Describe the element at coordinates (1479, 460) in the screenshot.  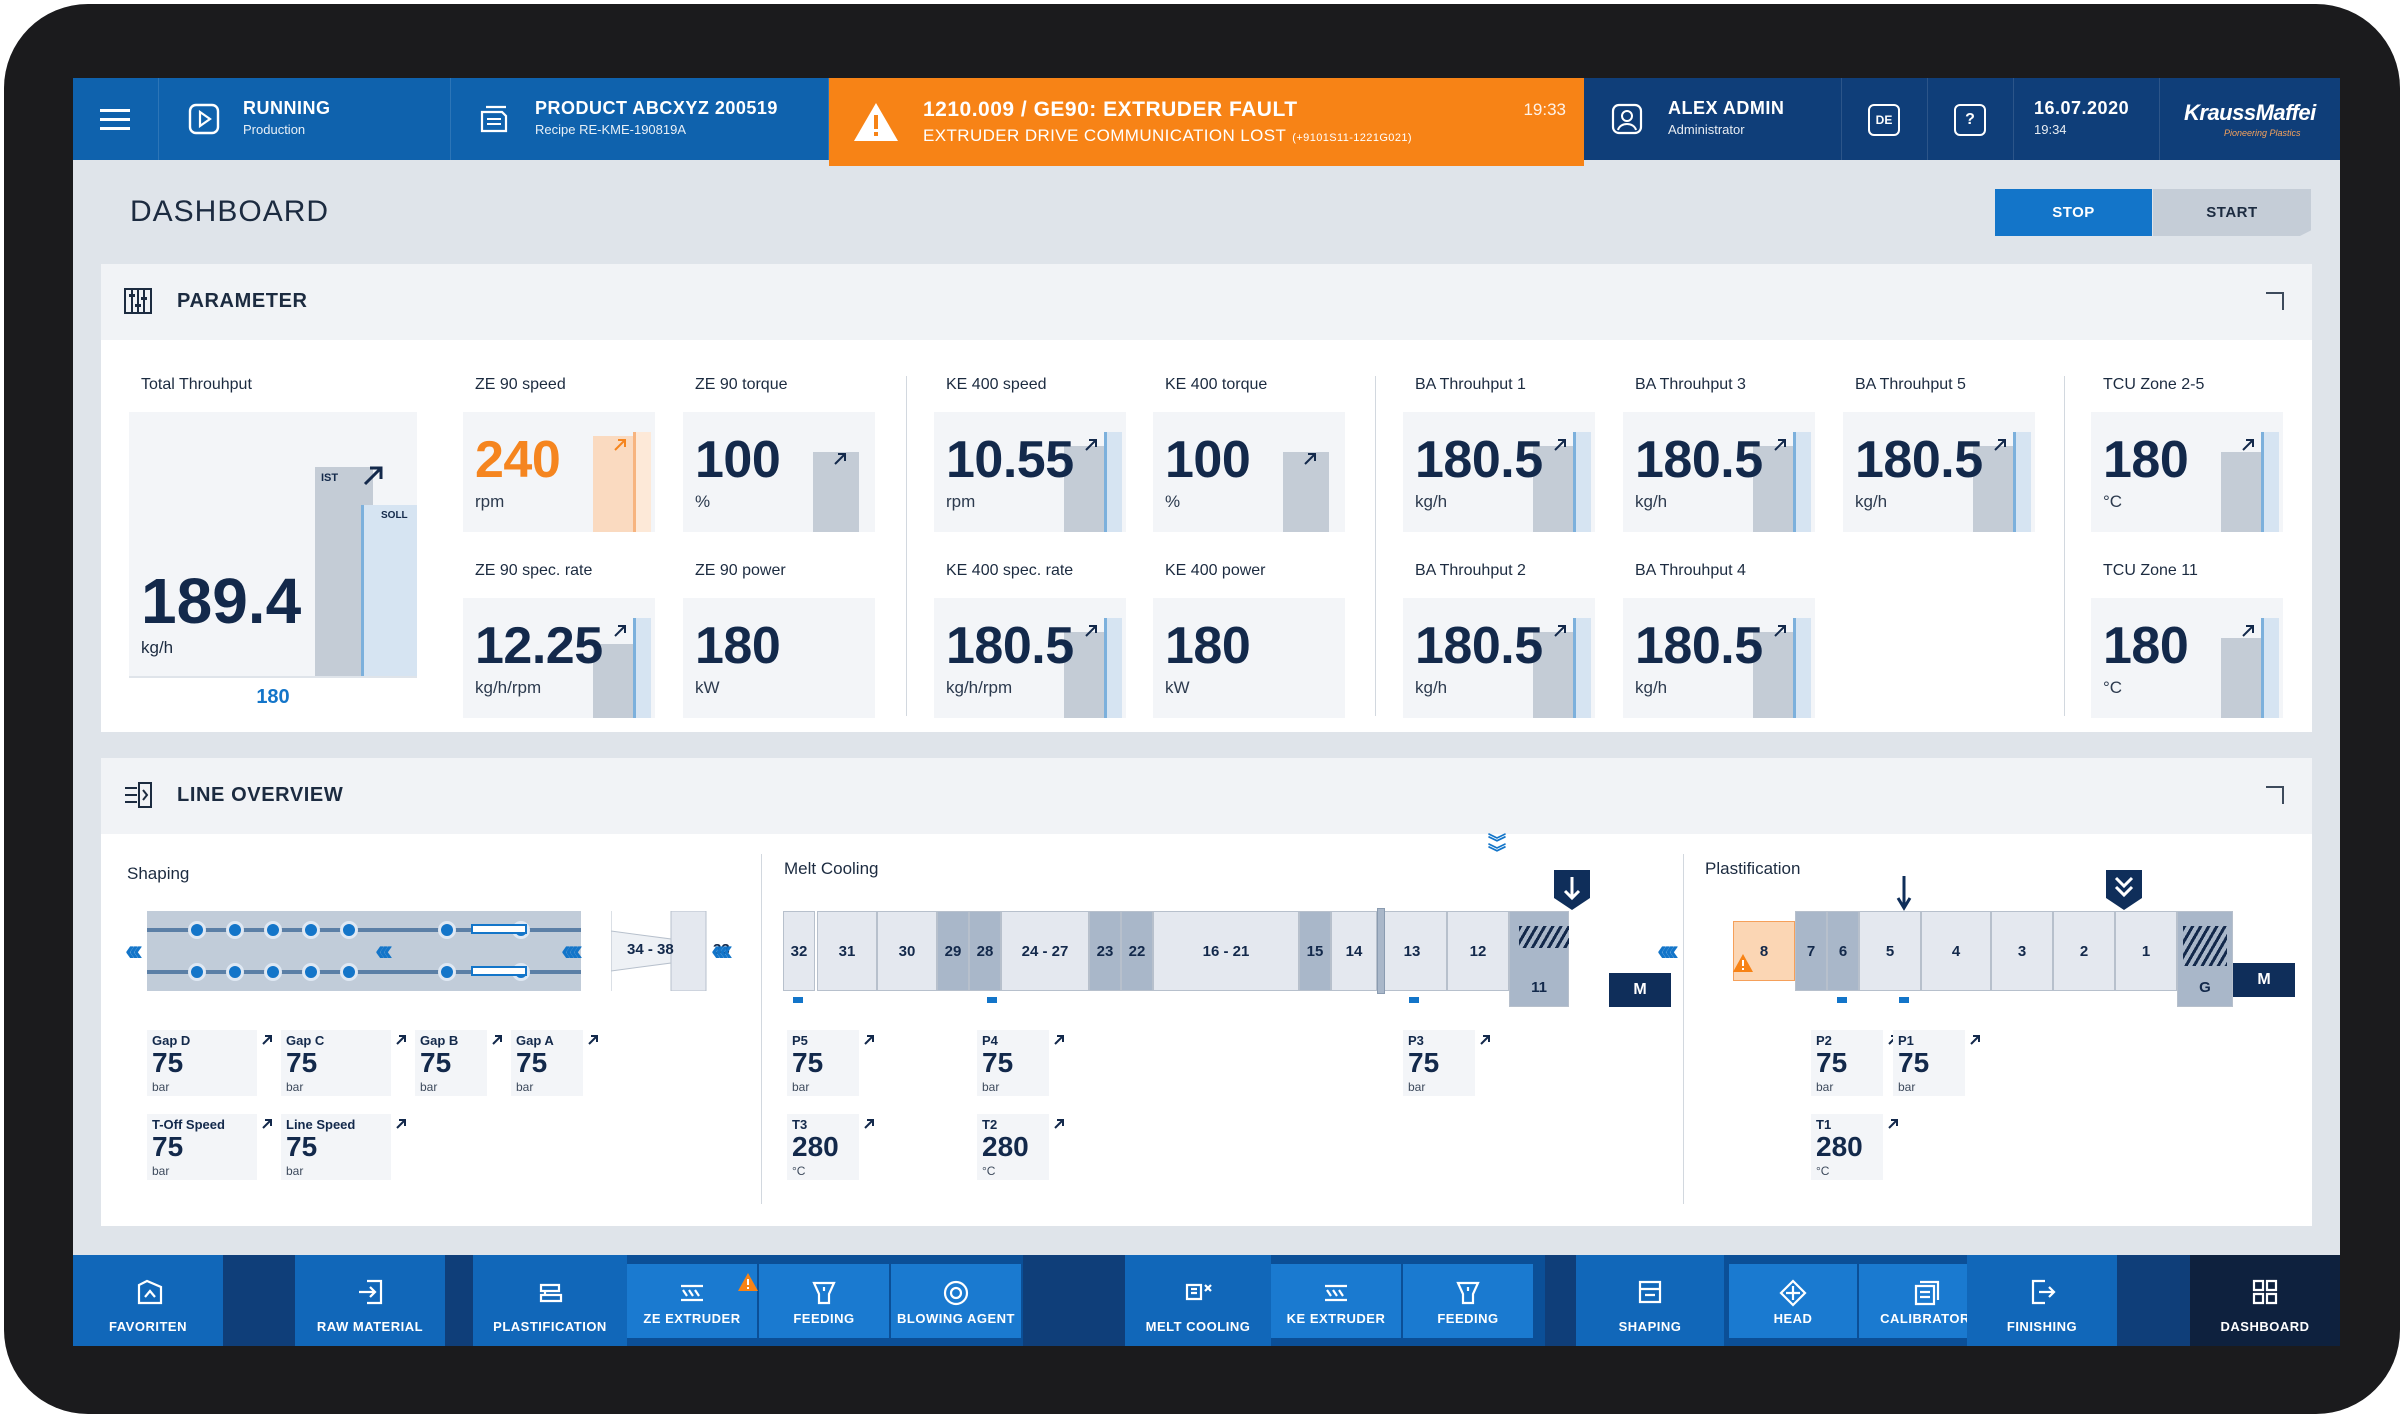
I see `tile-value: 180.5` at that location.